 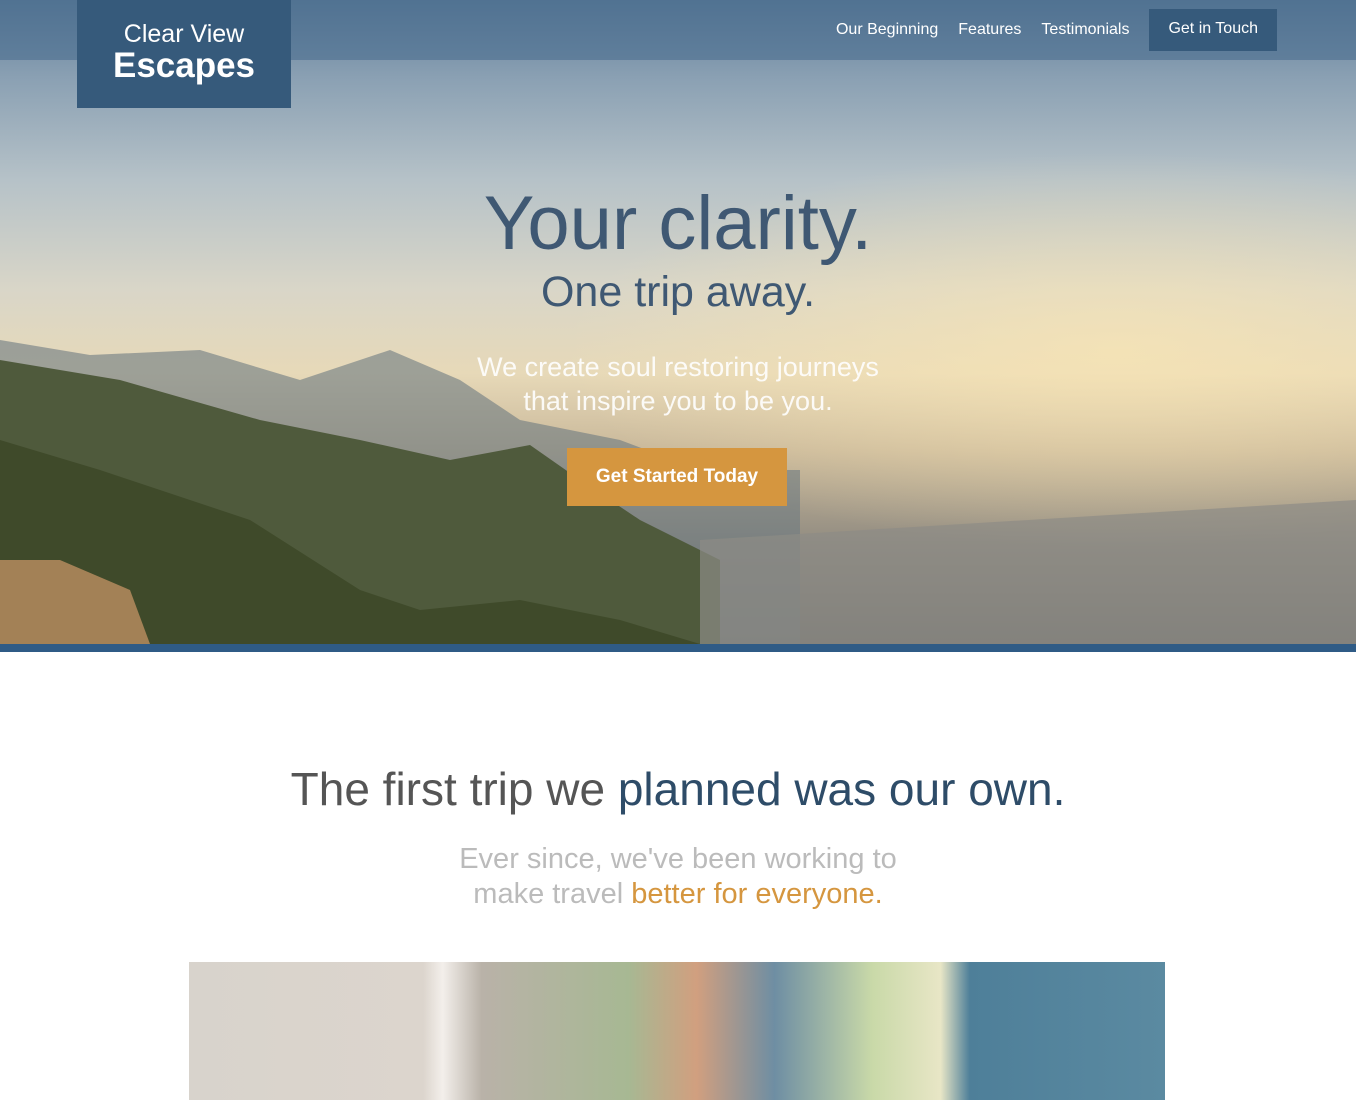 I want to click on holding-hands-photo, so click(x=677, y=1031).